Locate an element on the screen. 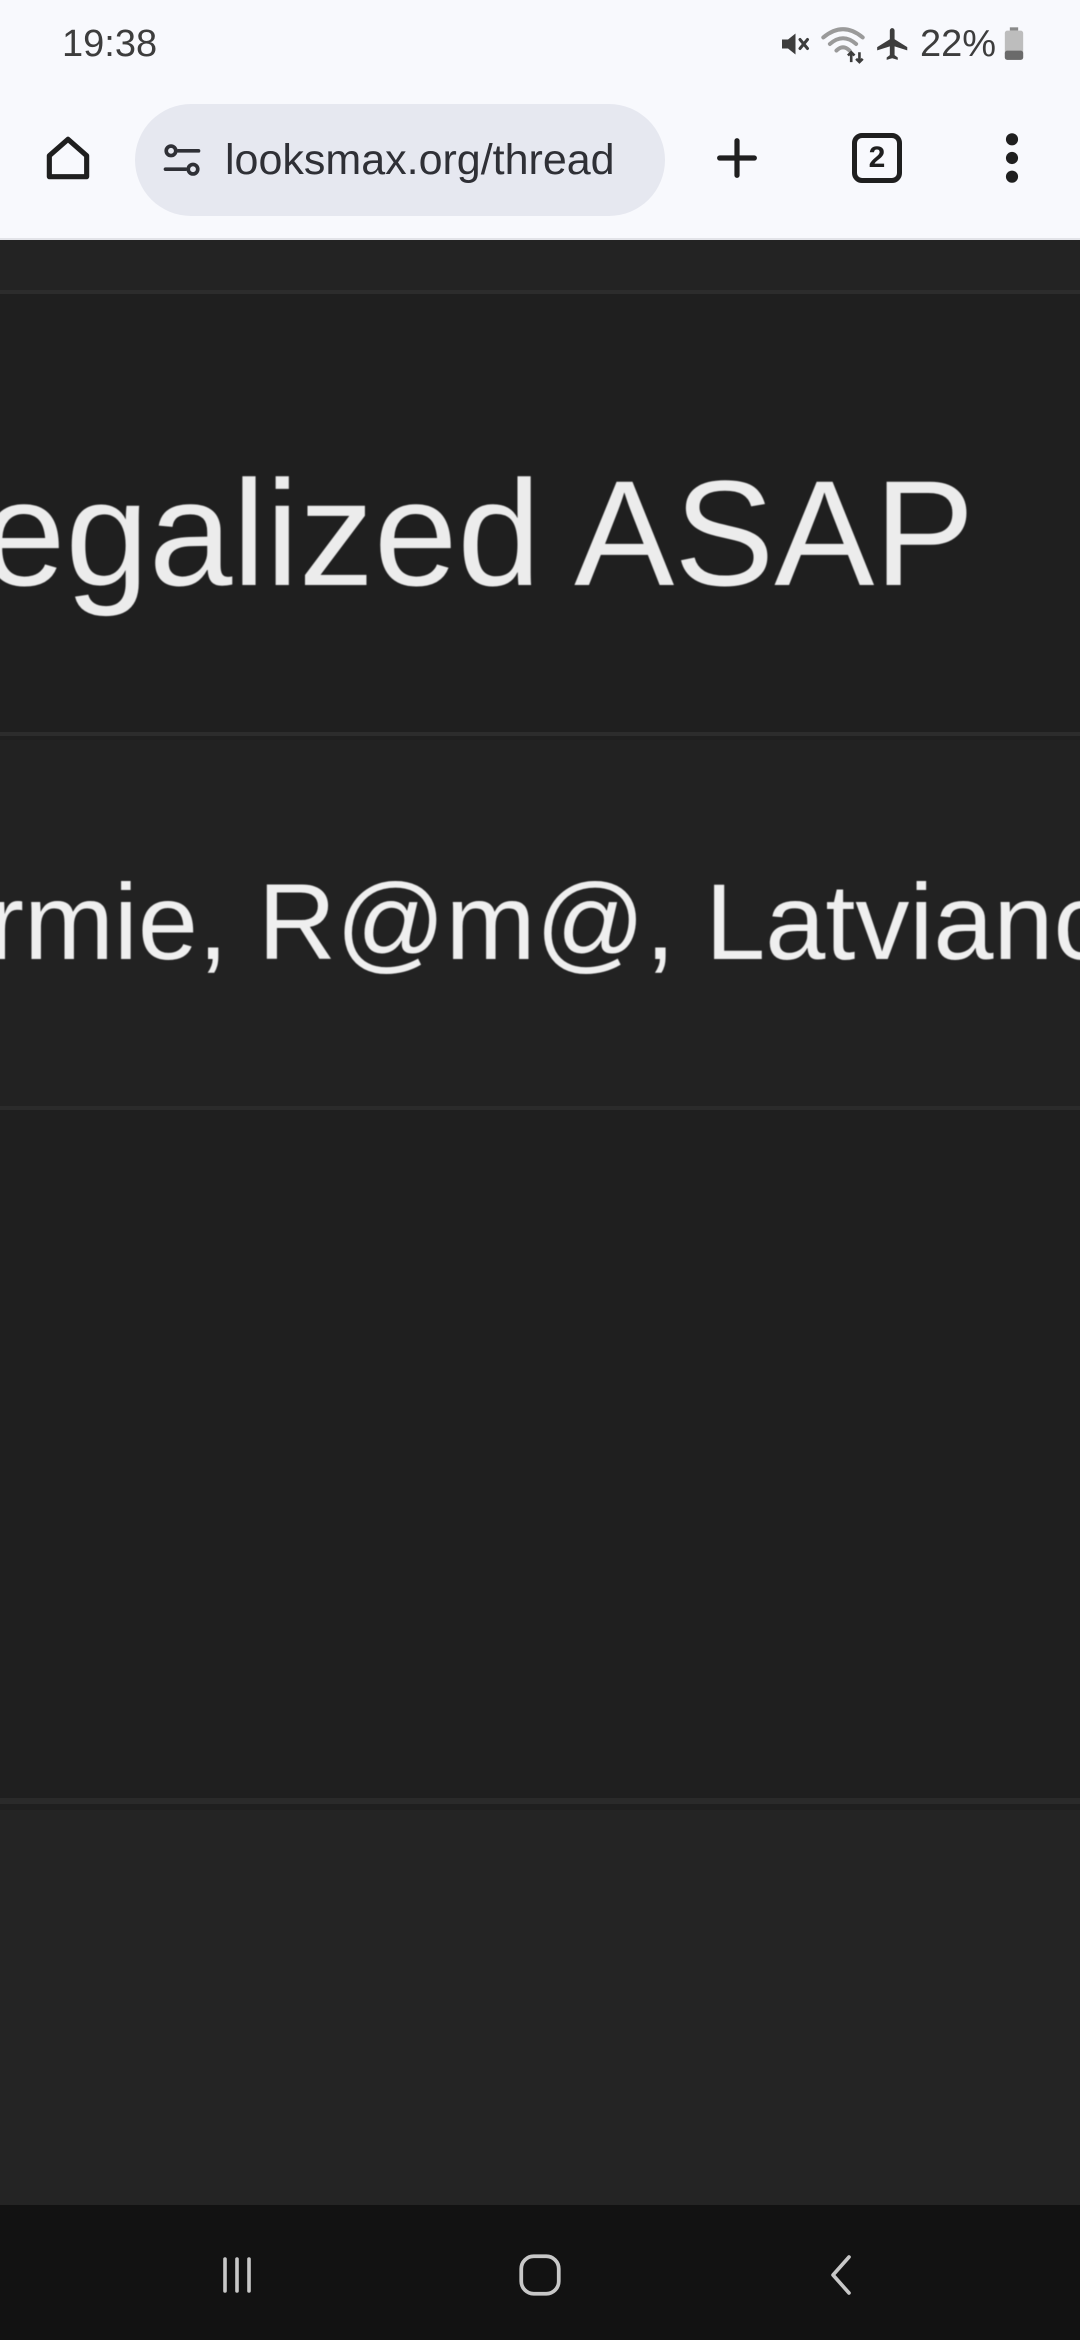 The width and height of the screenshot is (1080, 2340). more-menu-button is located at coordinates (1012, 158).